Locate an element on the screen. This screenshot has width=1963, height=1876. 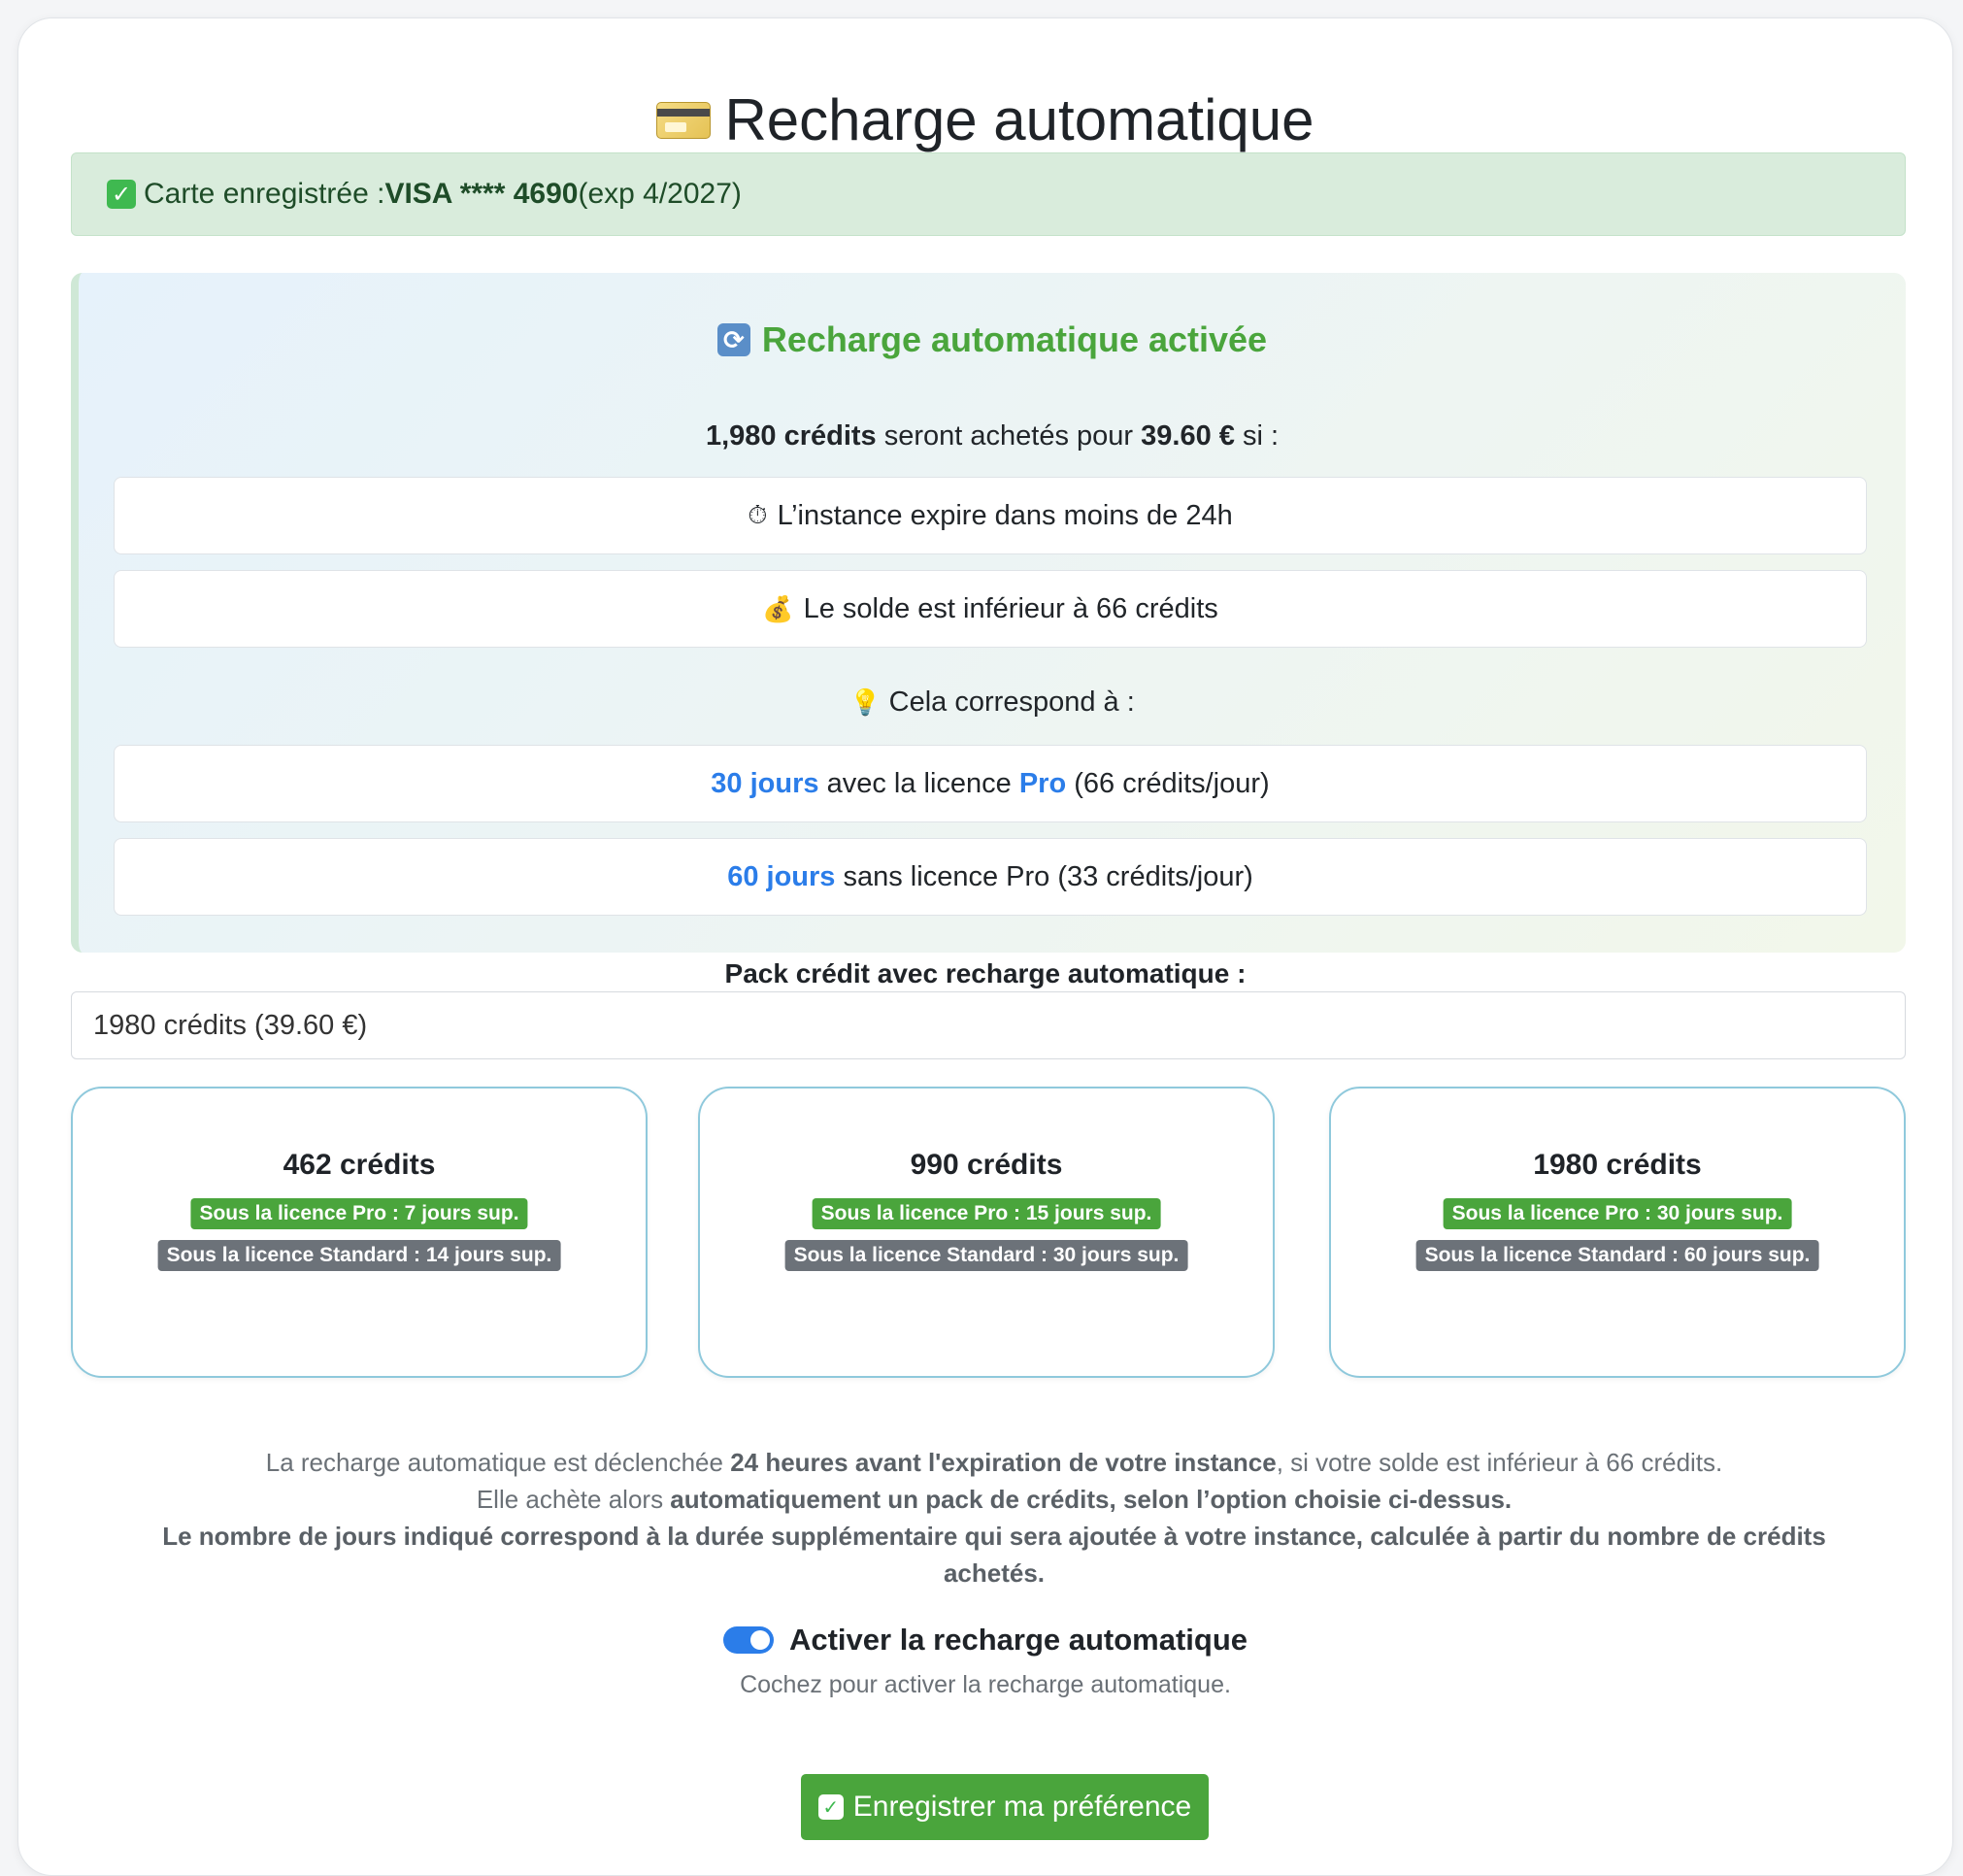
money-bag-icon: 💰 is located at coordinates (778, 608).